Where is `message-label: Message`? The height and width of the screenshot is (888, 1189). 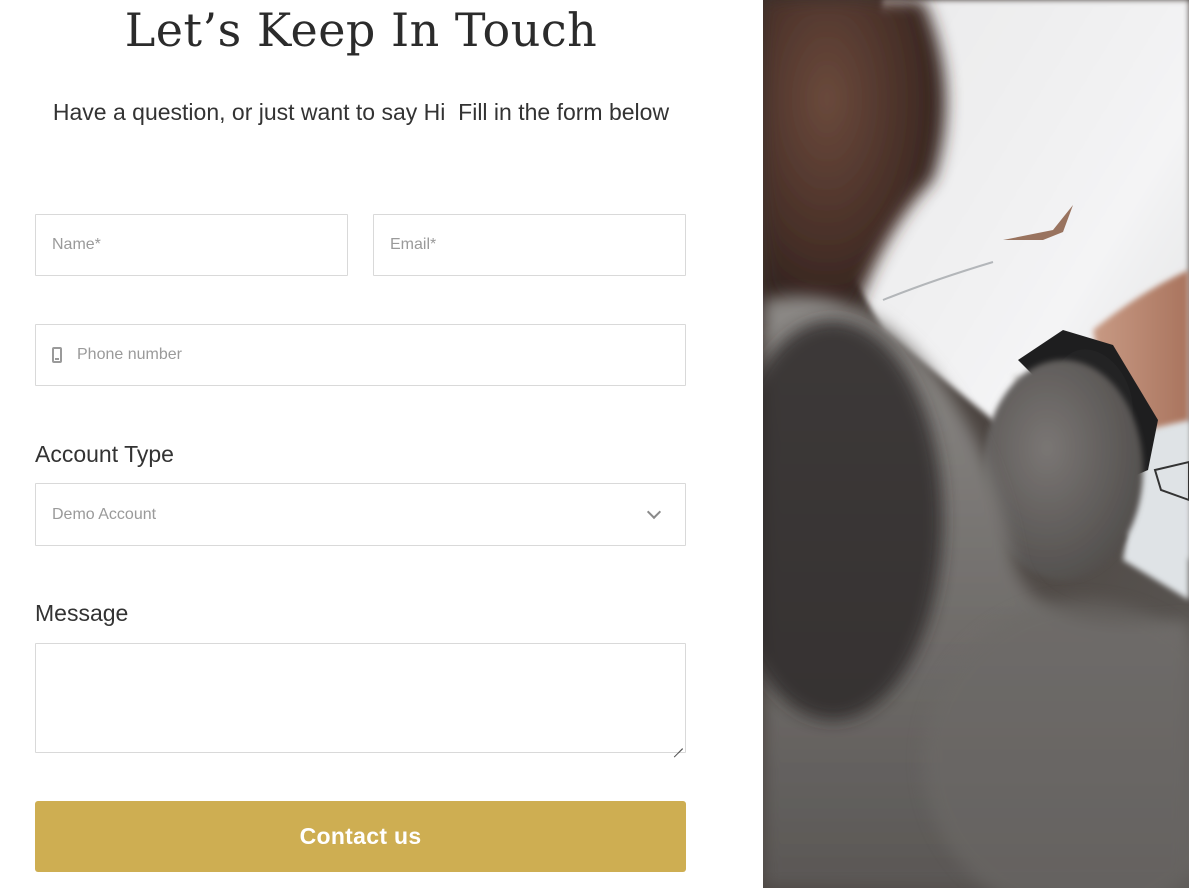 message-label: Message is located at coordinates (82, 613).